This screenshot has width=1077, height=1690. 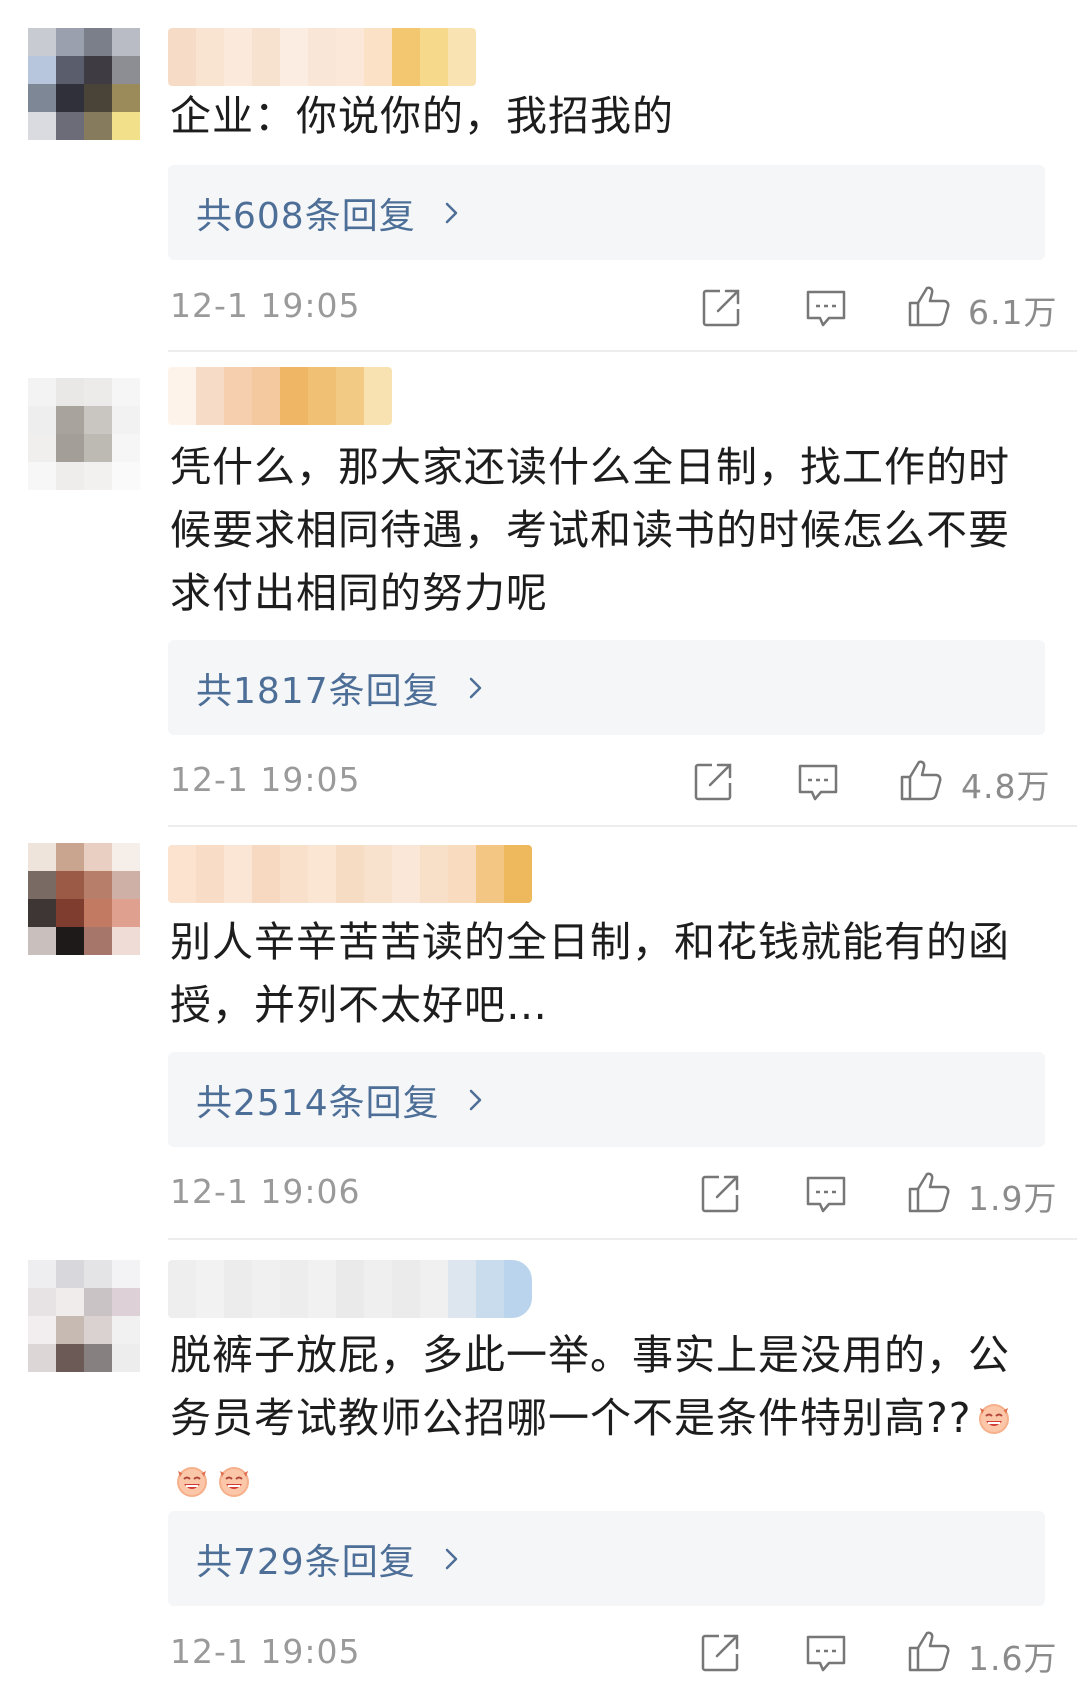 I want to click on comment-text-body: 脱裤子放屁，多此一举。事实上是没用的，公务员考试教师公招哪一个不是条件特别高??, so click(x=590, y=1386).